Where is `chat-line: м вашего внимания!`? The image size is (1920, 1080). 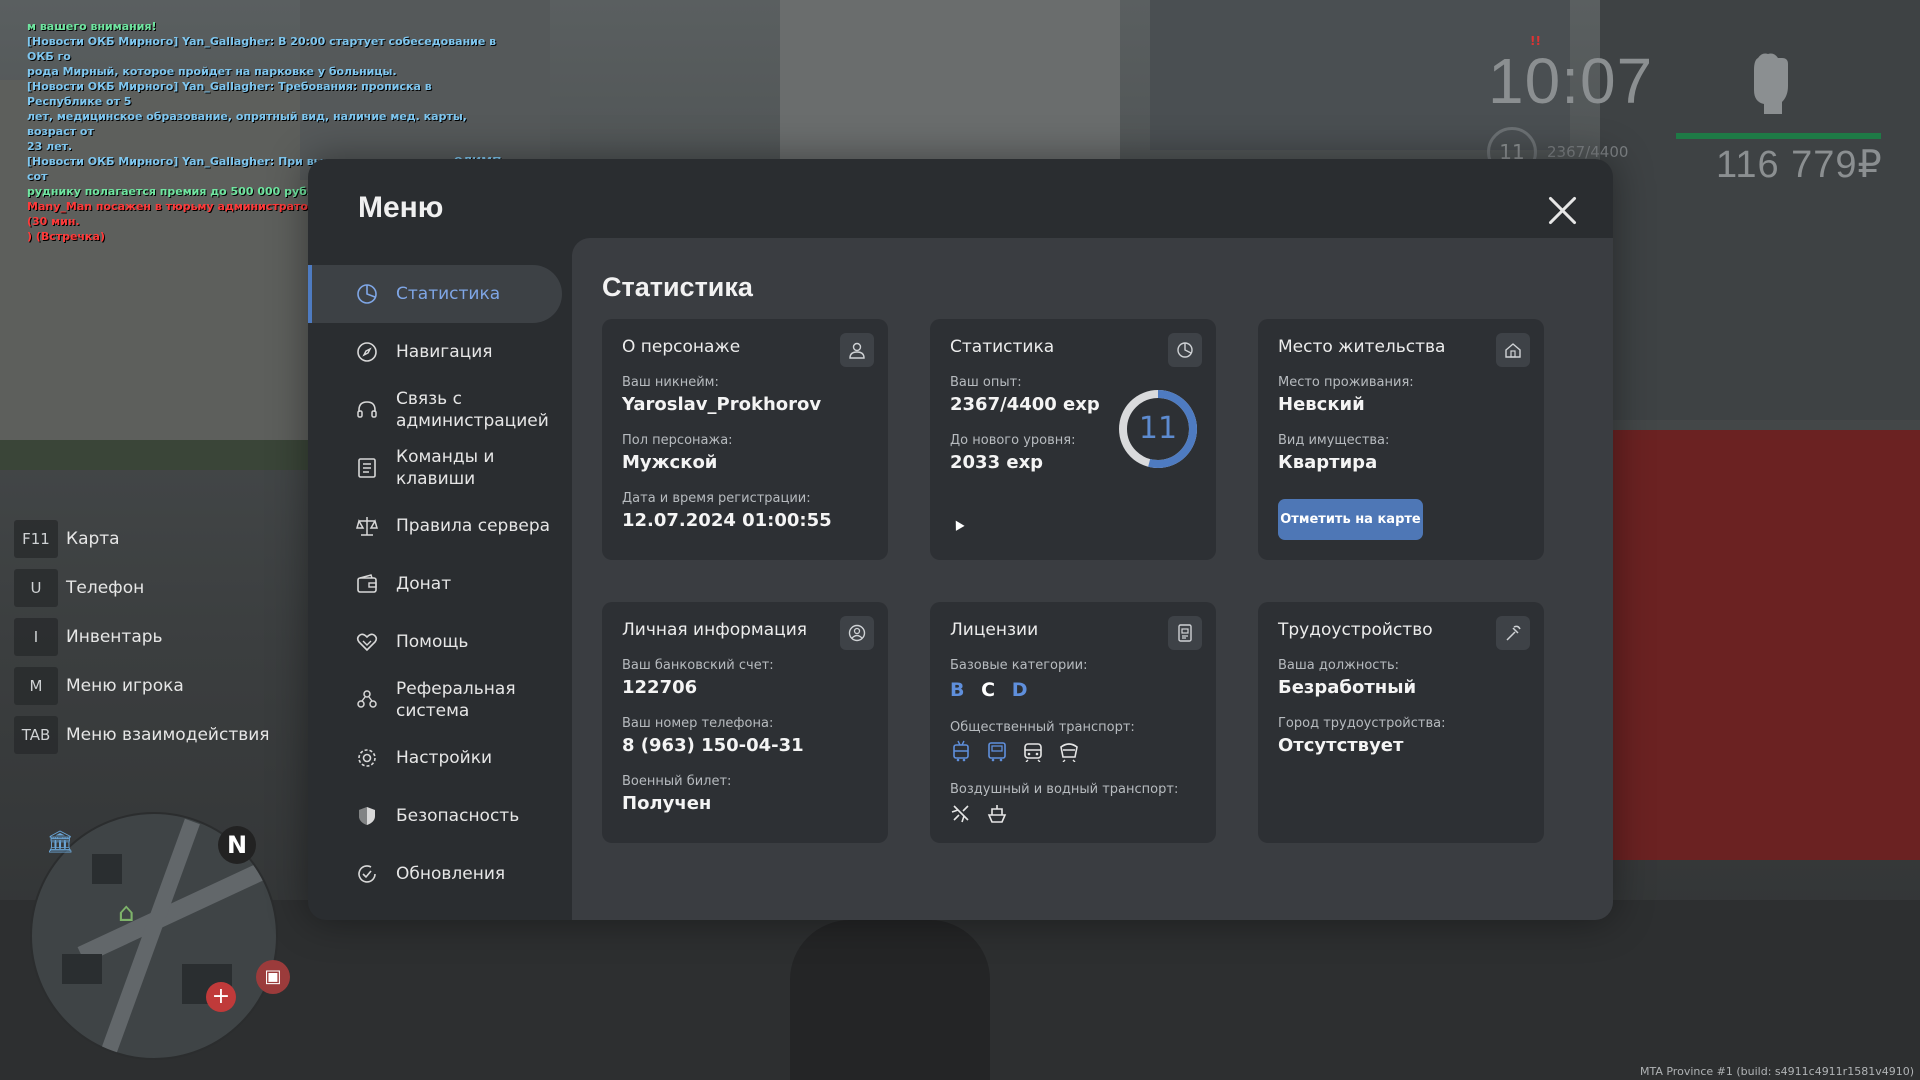
chat-line: м вашего внимания! is located at coordinates (92, 26).